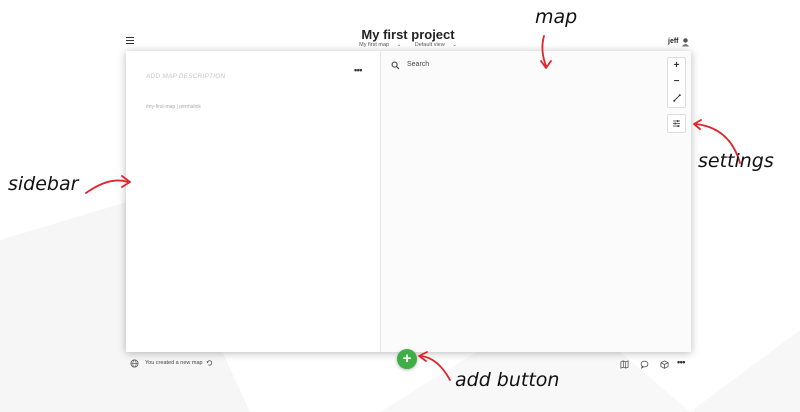 The image size is (800, 412). Describe the element at coordinates (491, 66) in the screenshot. I see `map-search: Search` at that location.